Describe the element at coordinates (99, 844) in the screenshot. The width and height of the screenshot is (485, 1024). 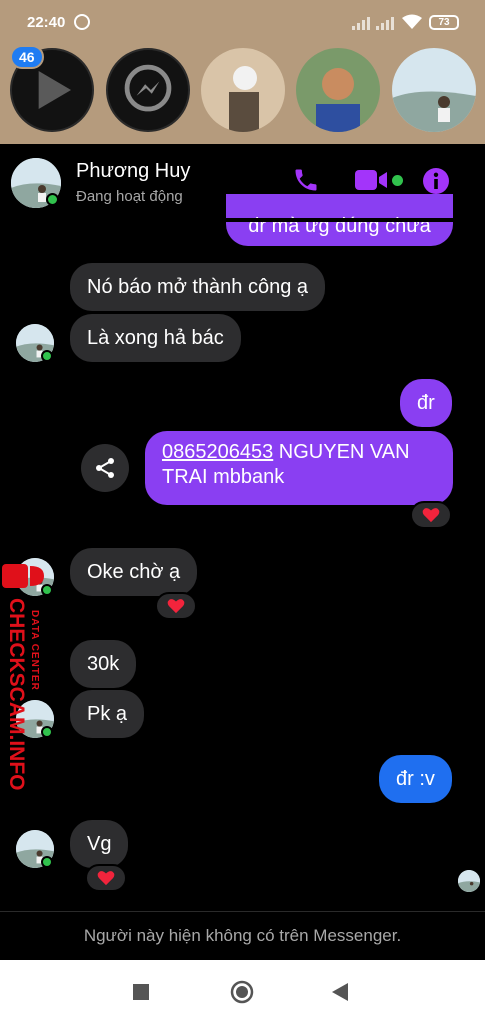
I see `message-incoming: Vg` at that location.